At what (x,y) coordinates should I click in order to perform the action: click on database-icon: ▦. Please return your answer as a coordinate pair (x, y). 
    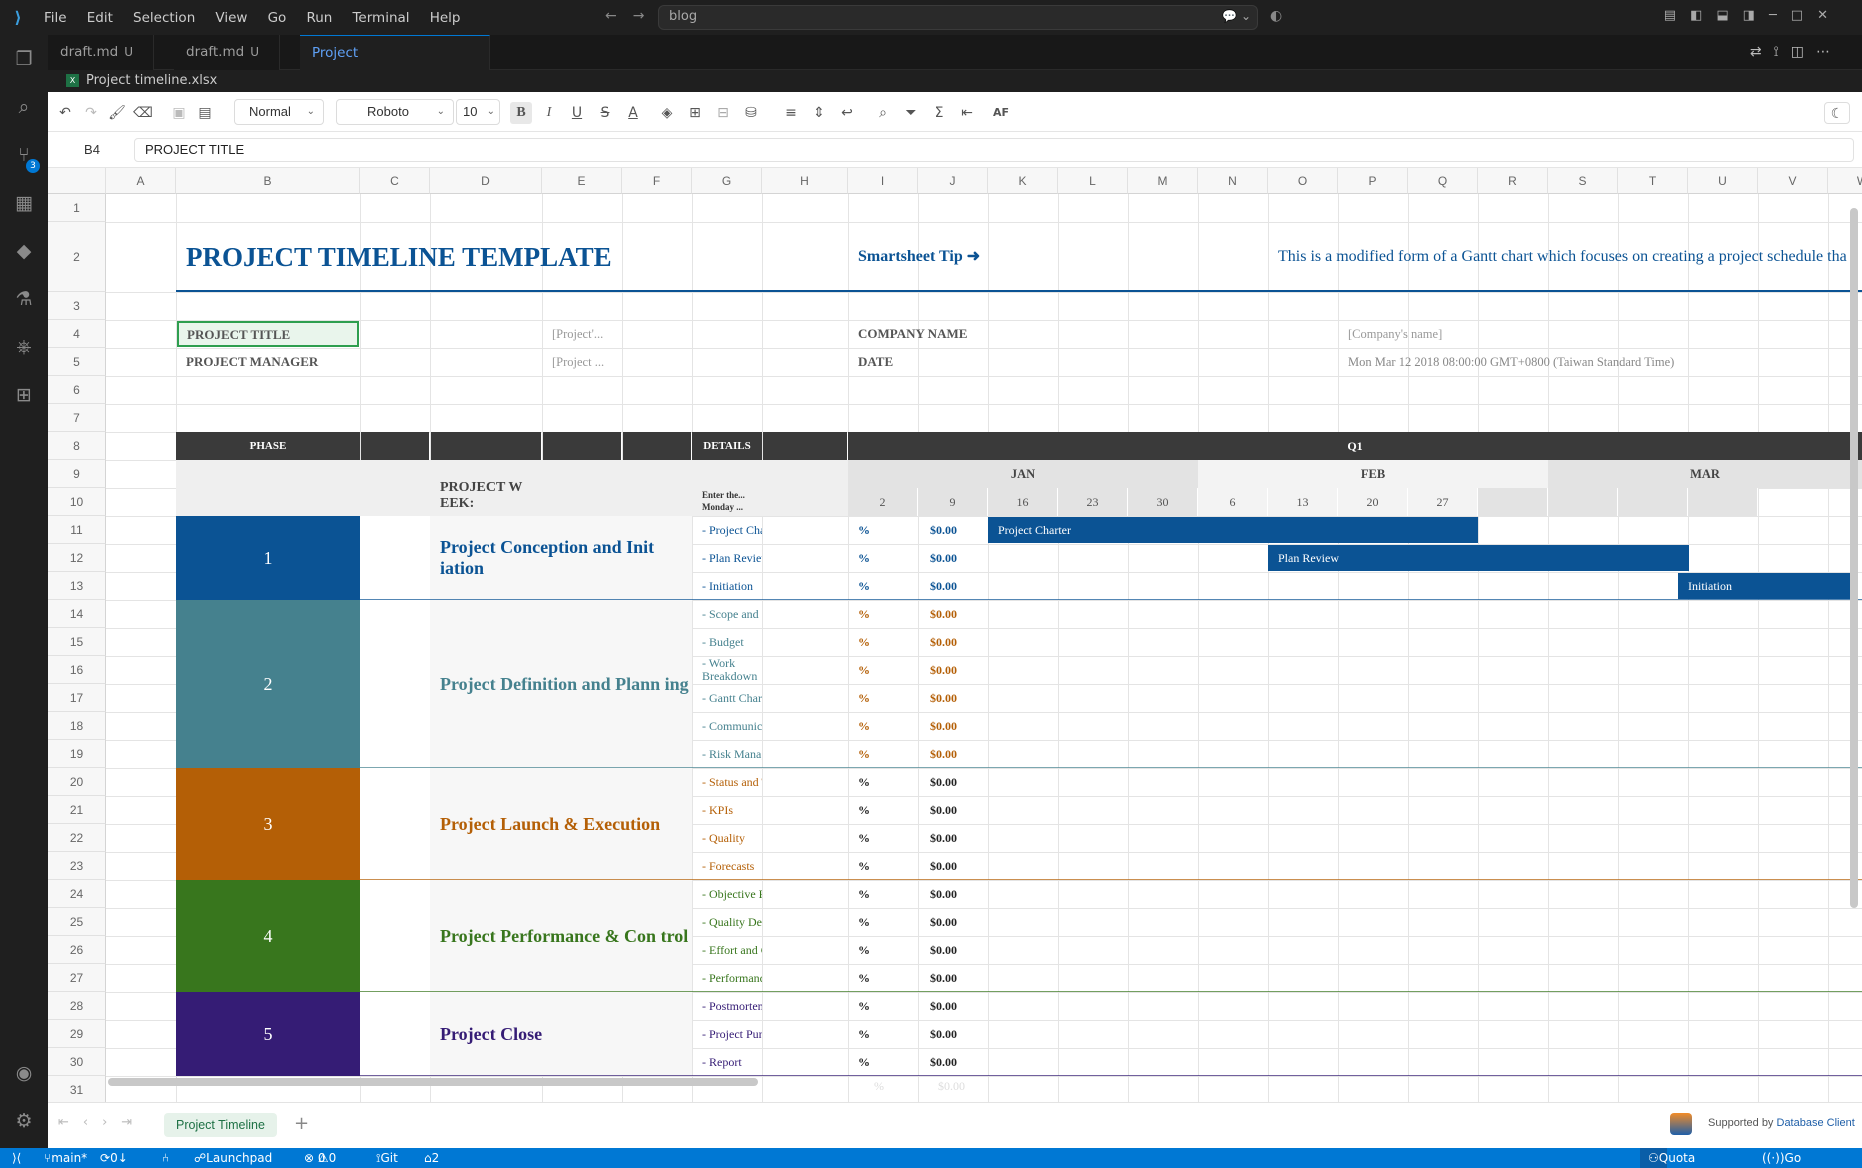
    Looking at the image, I should click on (24, 203).